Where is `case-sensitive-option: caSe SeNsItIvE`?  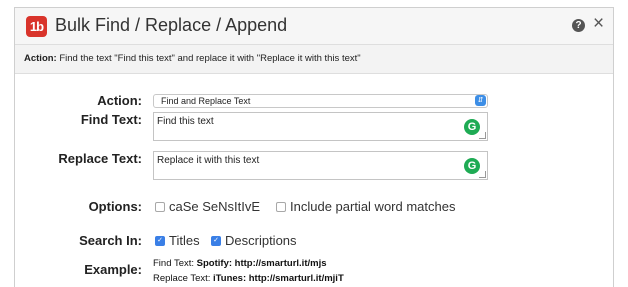
case-sensitive-option: caSe SeNsItIvE is located at coordinates (207, 206).